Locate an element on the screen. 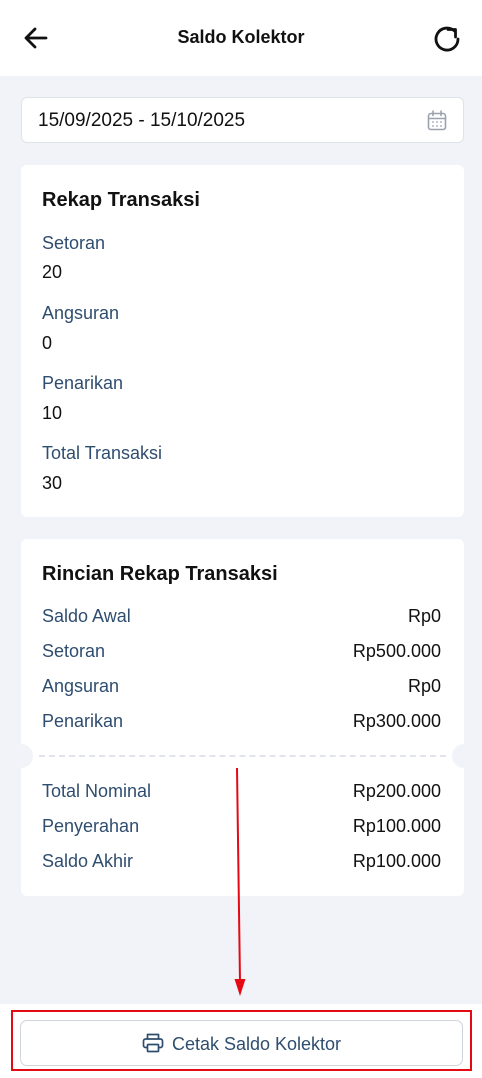 This screenshot has width=482, height=1078. row-label: Saldo Akhir is located at coordinates (88, 861).